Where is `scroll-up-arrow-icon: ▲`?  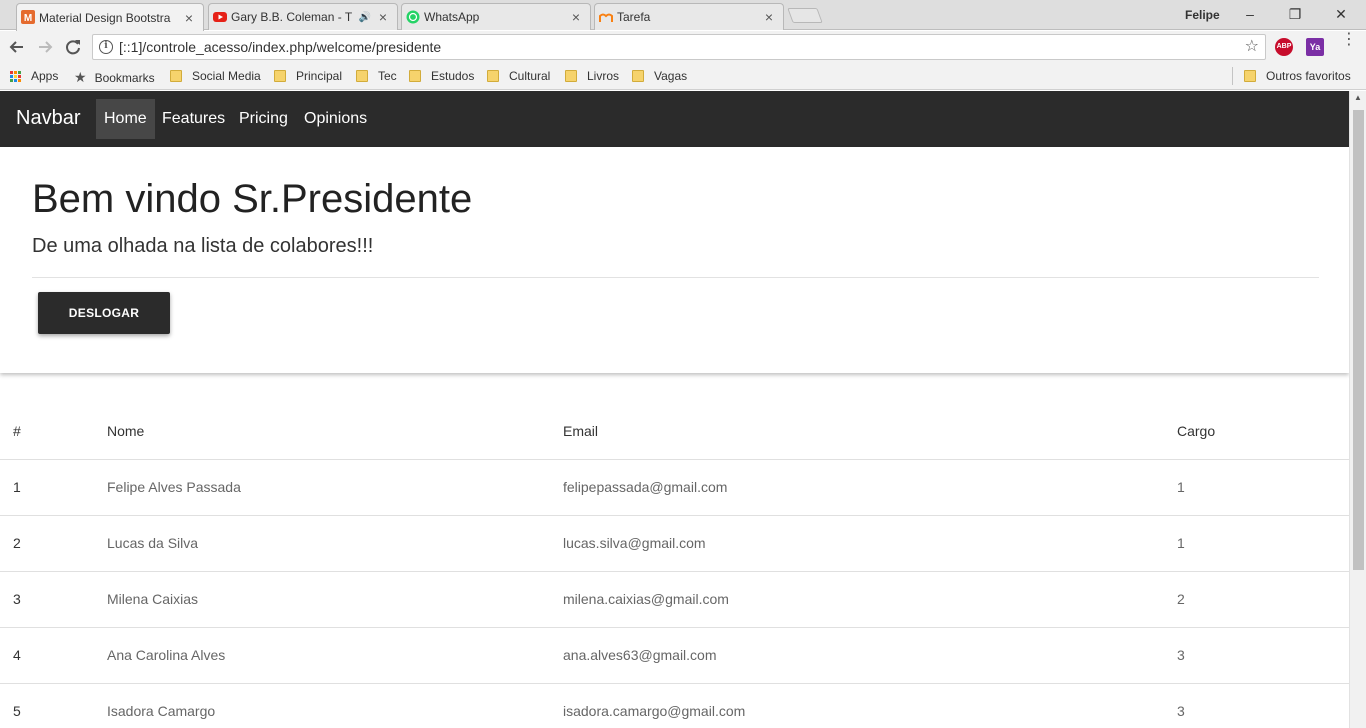
scroll-up-arrow-icon: ▲ is located at coordinates (1358, 97).